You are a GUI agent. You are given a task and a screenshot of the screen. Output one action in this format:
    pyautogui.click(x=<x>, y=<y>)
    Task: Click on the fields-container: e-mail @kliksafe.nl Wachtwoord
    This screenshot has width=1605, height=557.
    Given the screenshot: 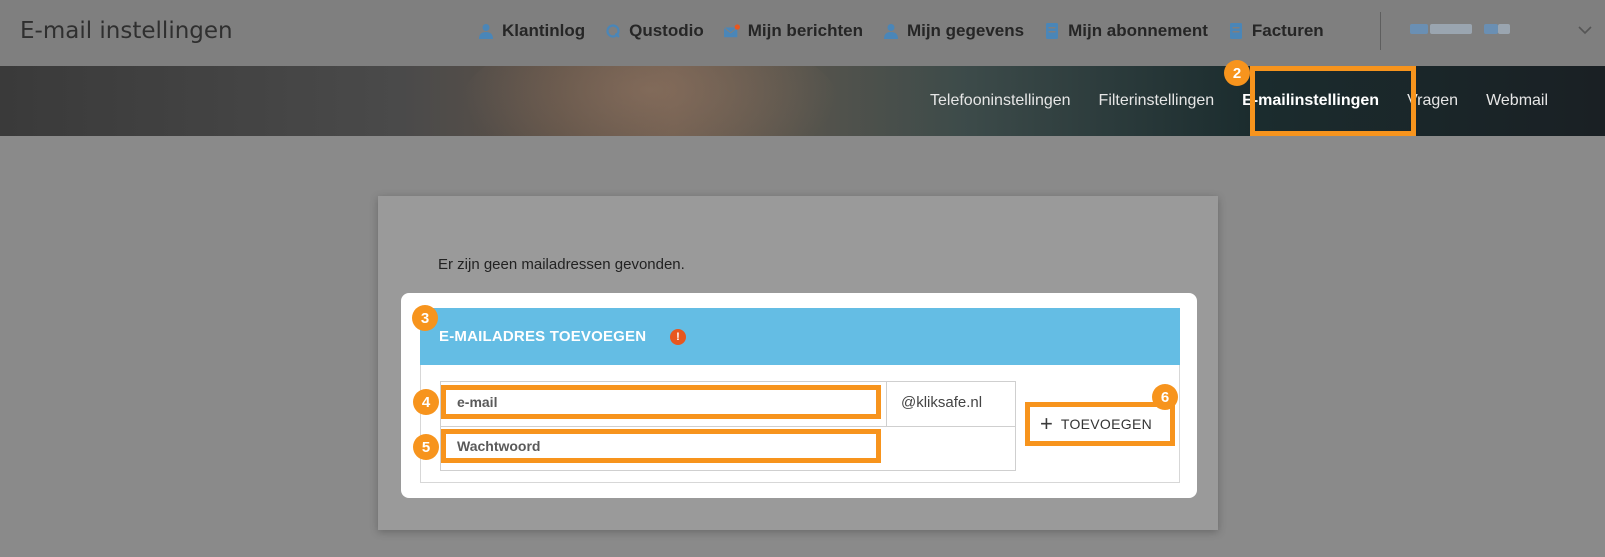 What is the action you would take?
    pyautogui.click(x=728, y=426)
    